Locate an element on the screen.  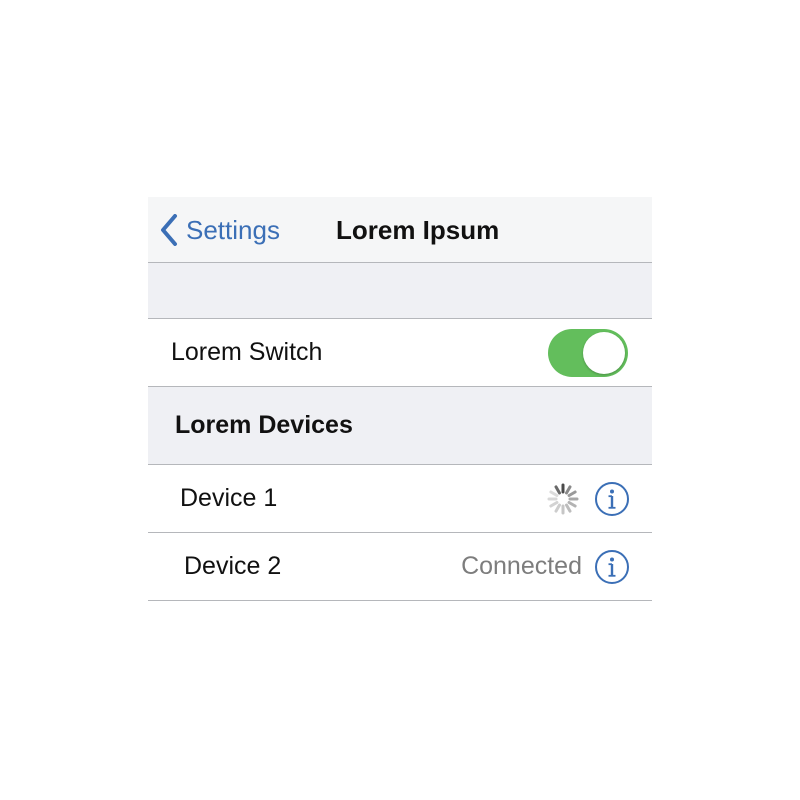
device-name: Device 2 is located at coordinates (233, 566).